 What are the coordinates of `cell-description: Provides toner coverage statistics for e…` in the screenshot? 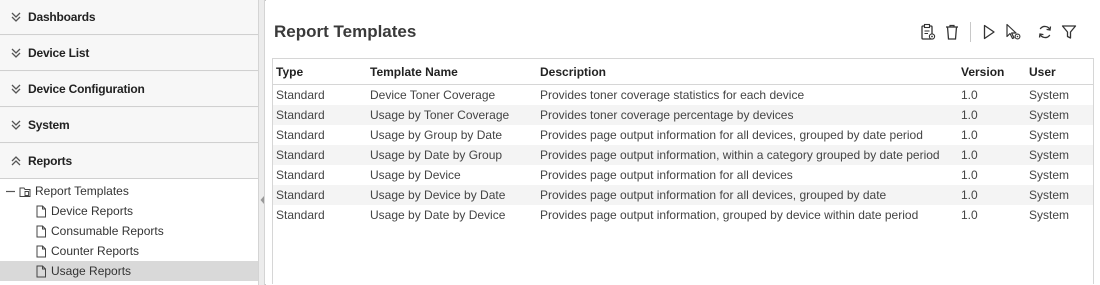 It's located at (672, 95).